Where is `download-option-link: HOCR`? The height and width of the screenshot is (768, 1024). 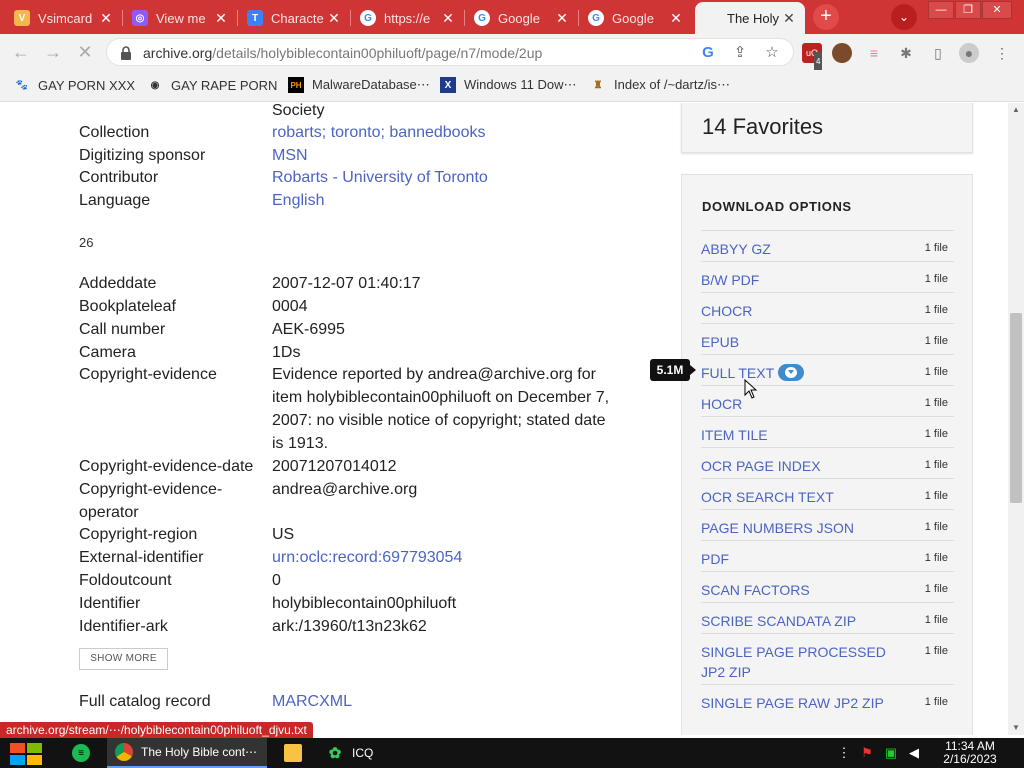 download-option-link: HOCR is located at coordinates (801, 404).